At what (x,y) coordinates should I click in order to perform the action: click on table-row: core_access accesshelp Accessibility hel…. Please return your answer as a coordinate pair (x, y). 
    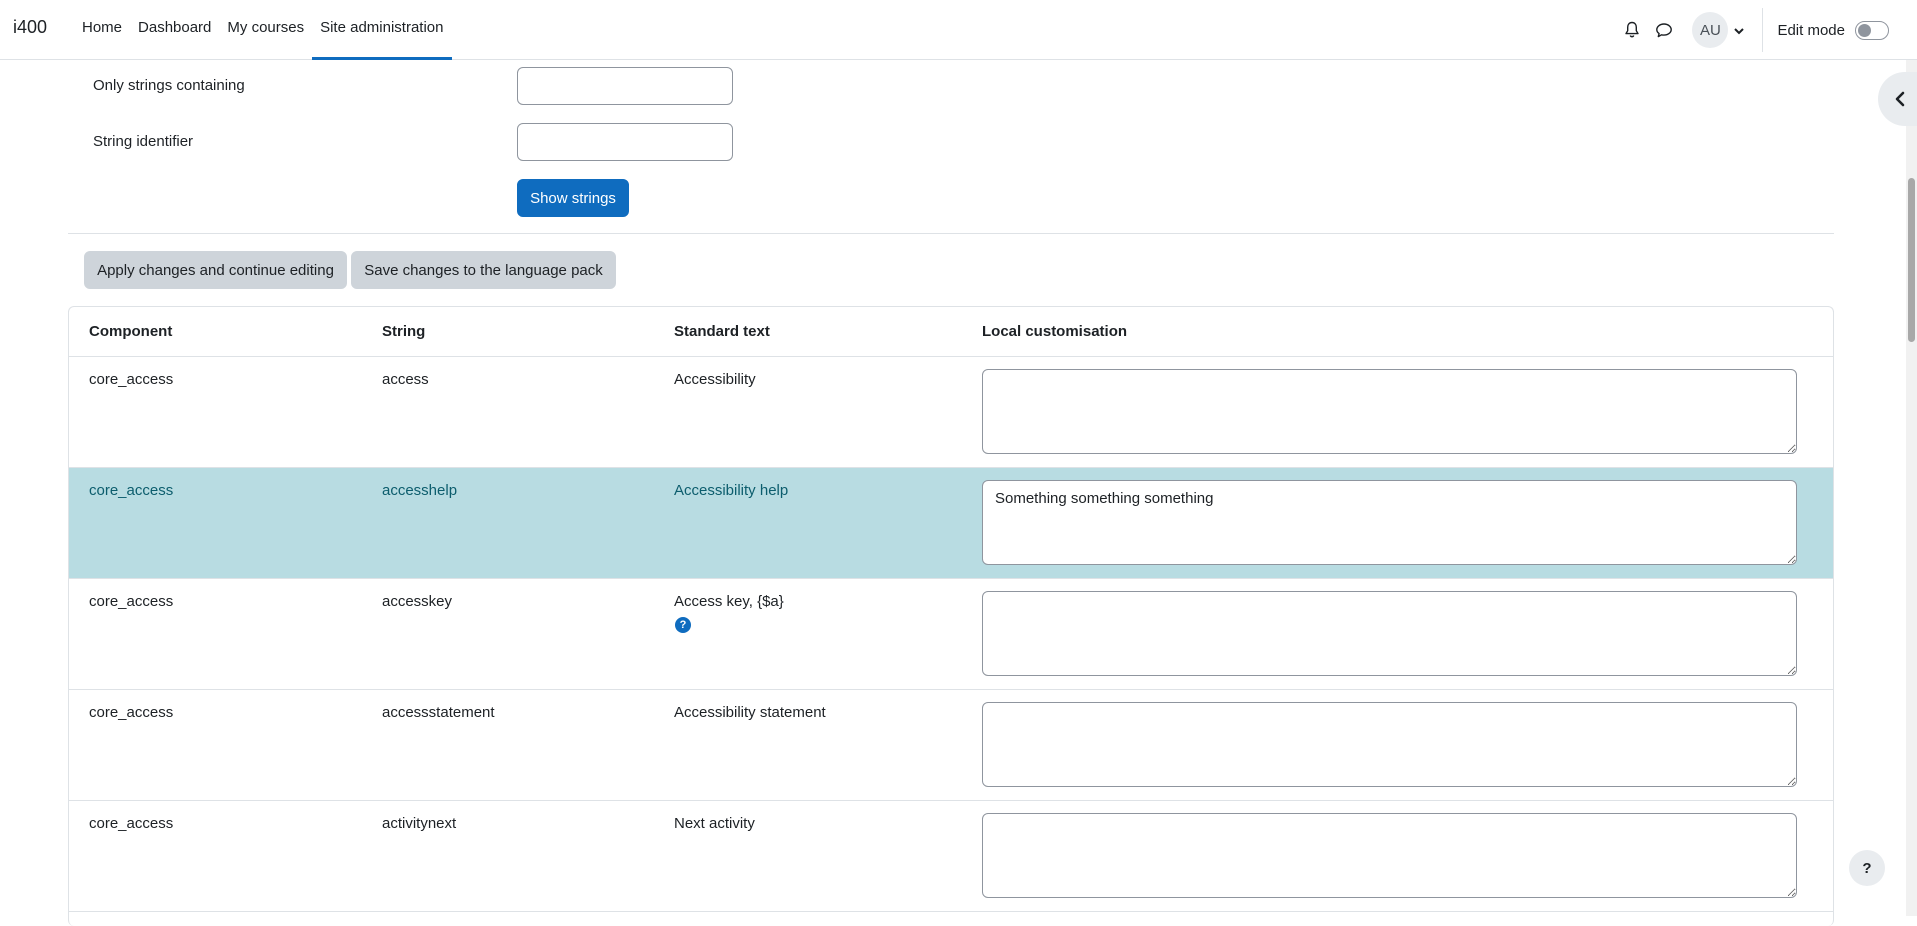
    Looking at the image, I should click on (951, 523).